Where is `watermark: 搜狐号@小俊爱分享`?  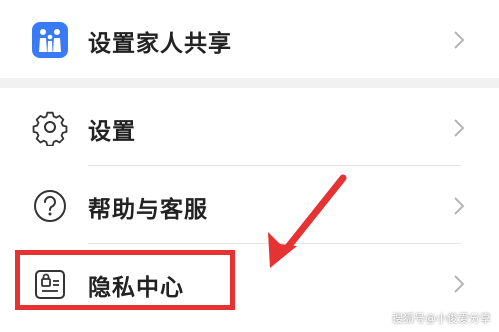
watermark: 搜狐号@小俊爱分享 is located at coordinates (441, 318).